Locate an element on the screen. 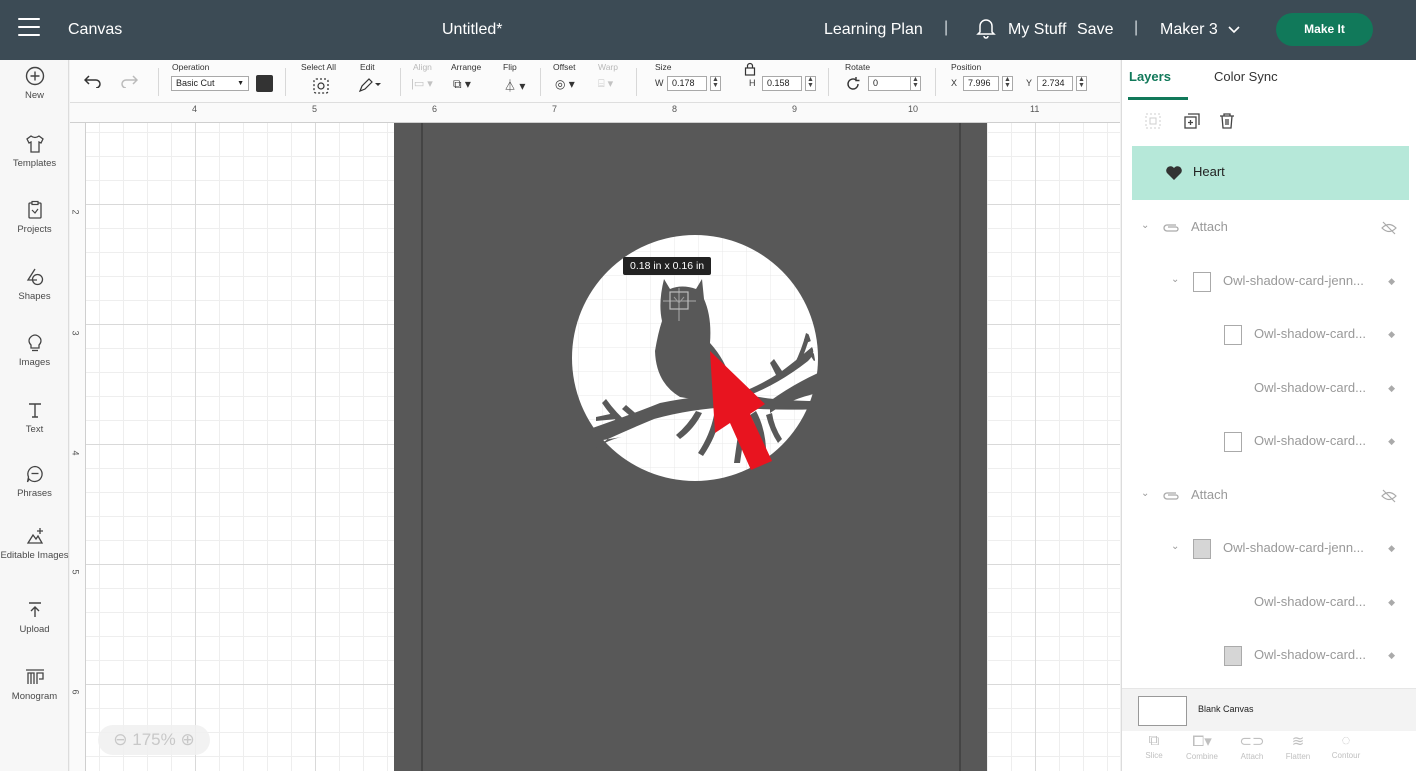 Image resolution: width=1416 pixels, height=771 pixels. layer-name: Attach is located at coordinates (1209, 494).